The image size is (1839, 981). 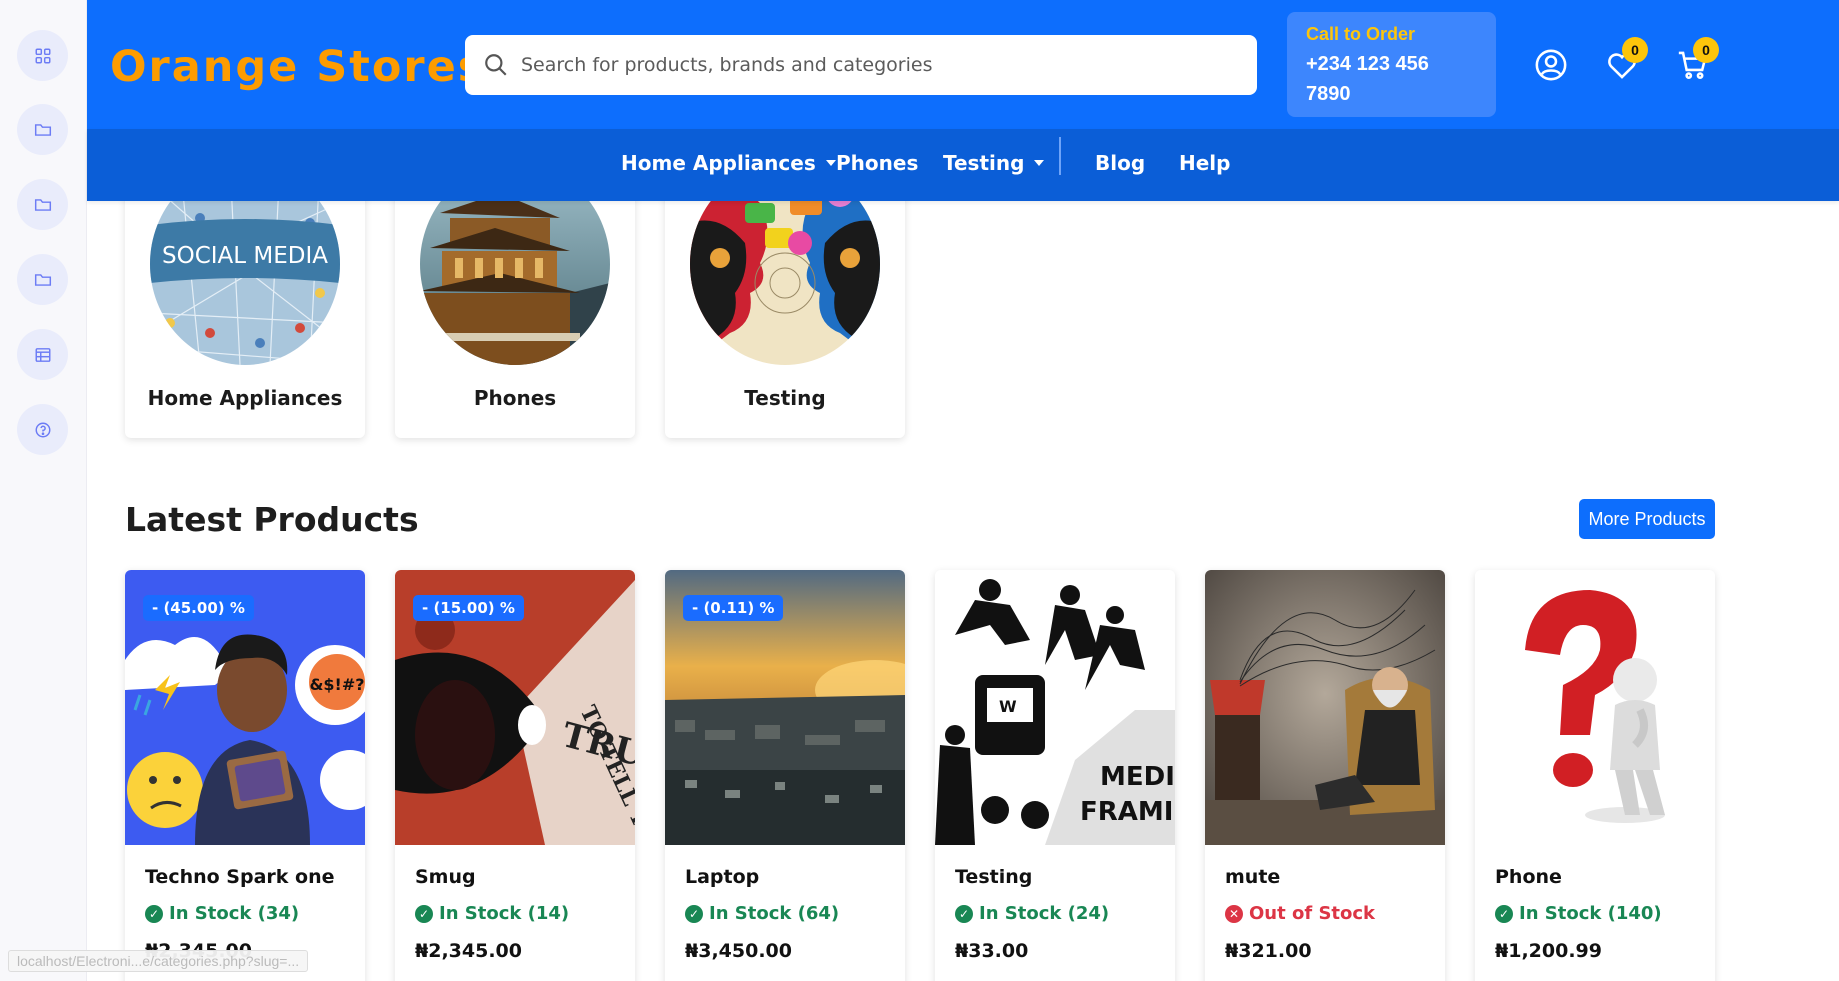 I want to click on category-card-testing: Testing, so click(x=785, y=299).